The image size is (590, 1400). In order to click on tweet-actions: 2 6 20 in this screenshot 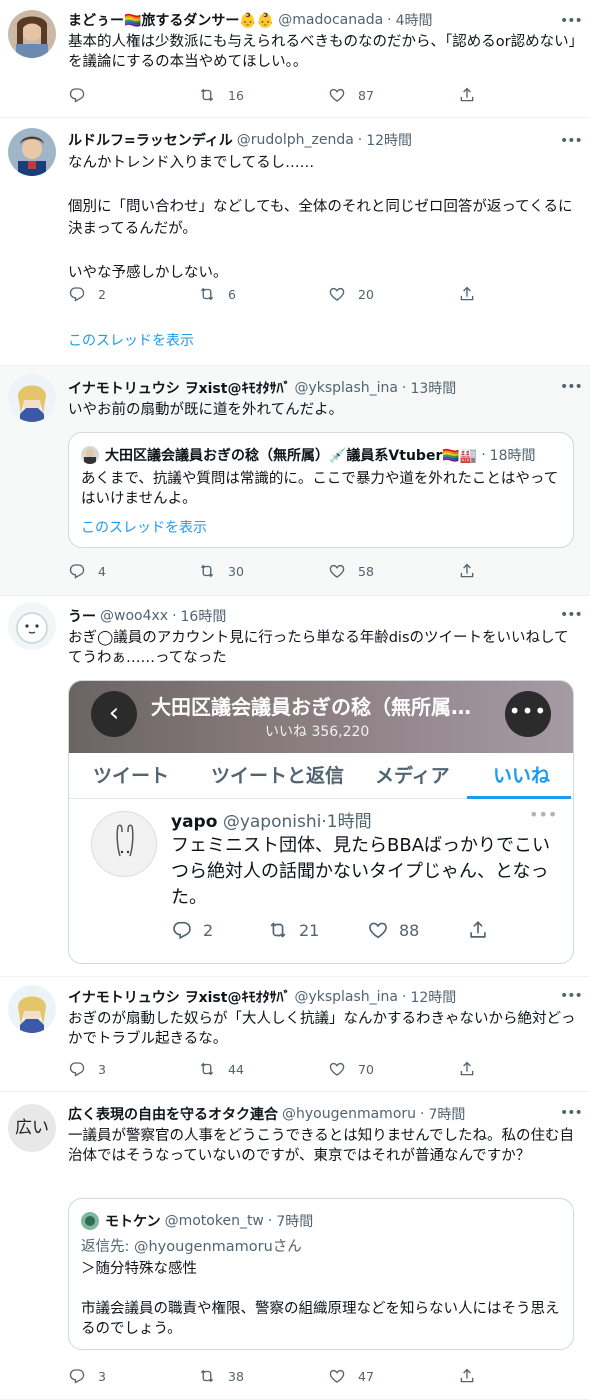, I will do `click(288, 294)`.